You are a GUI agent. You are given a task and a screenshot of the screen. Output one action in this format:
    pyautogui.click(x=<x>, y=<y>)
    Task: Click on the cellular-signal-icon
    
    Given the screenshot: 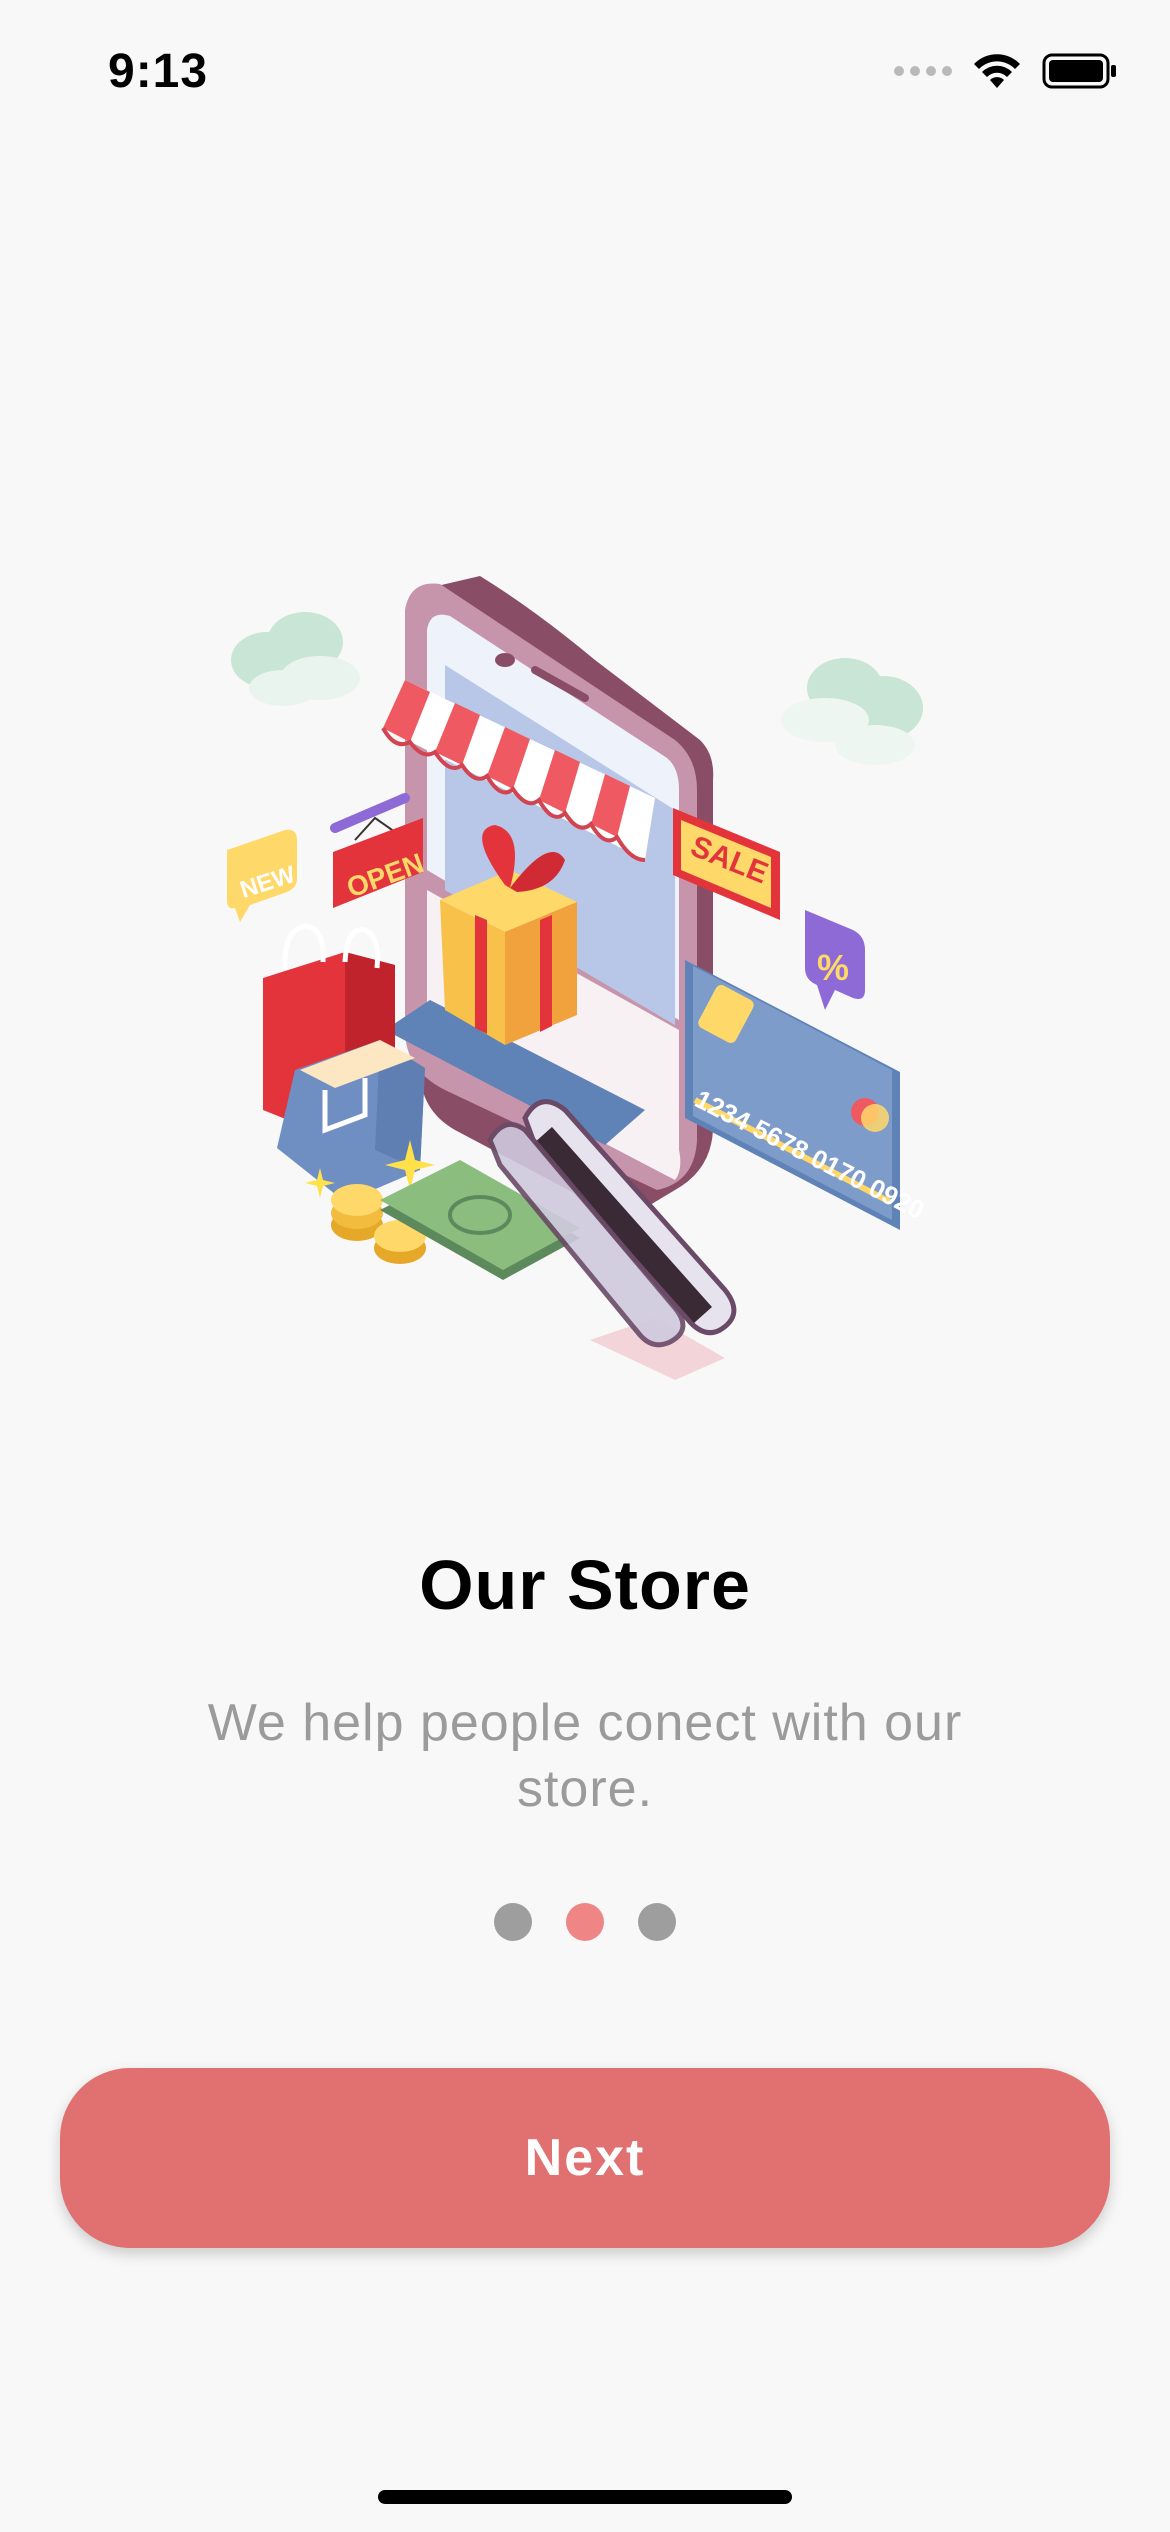 What is the action you would take?
    pyautogui.click(x=923, y=71)
    